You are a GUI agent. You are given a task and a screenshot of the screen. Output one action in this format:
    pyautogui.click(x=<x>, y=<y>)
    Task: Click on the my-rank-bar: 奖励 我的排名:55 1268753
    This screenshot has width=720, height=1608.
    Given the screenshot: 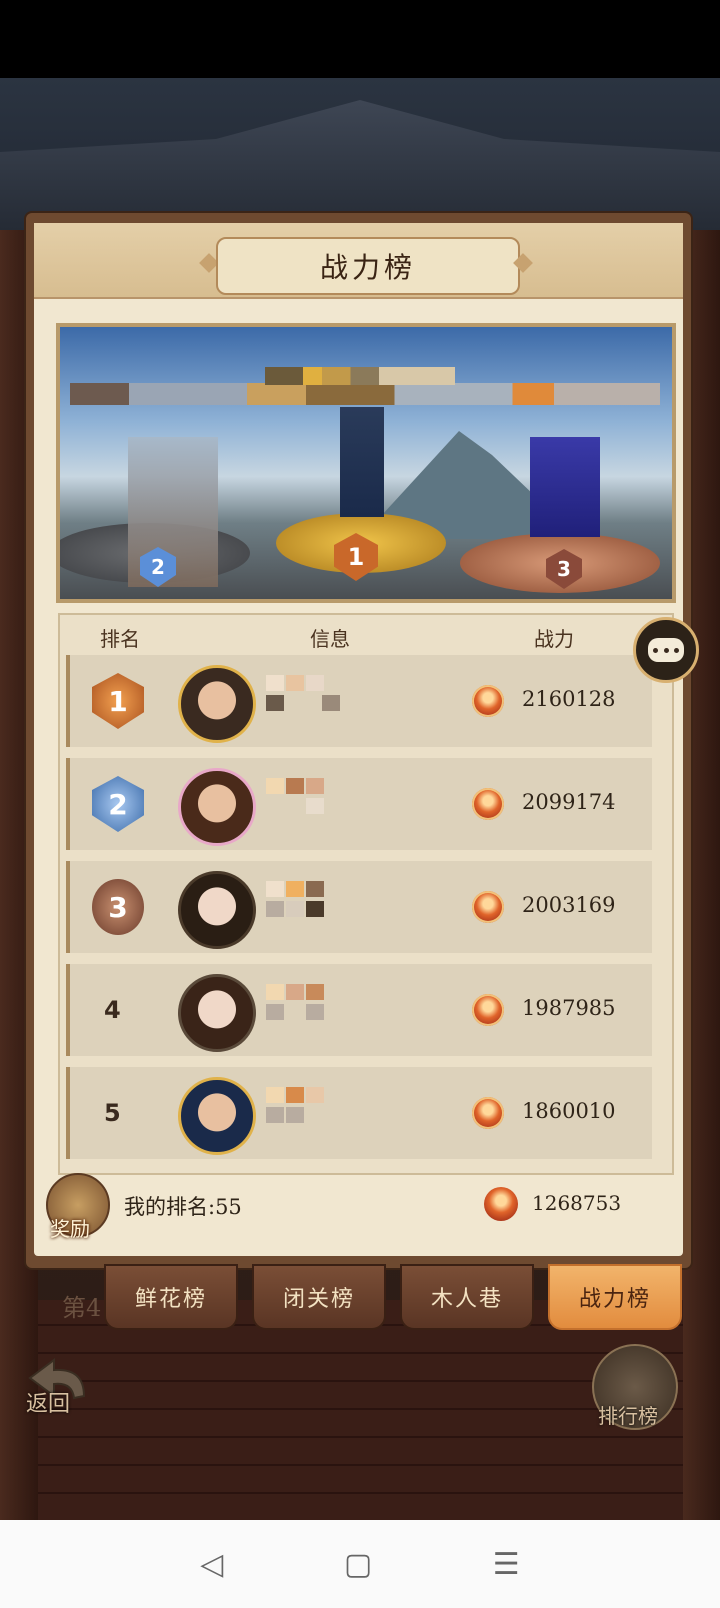 What is the action you would take?
    pyautogui.click(x=358, y=1208)
    